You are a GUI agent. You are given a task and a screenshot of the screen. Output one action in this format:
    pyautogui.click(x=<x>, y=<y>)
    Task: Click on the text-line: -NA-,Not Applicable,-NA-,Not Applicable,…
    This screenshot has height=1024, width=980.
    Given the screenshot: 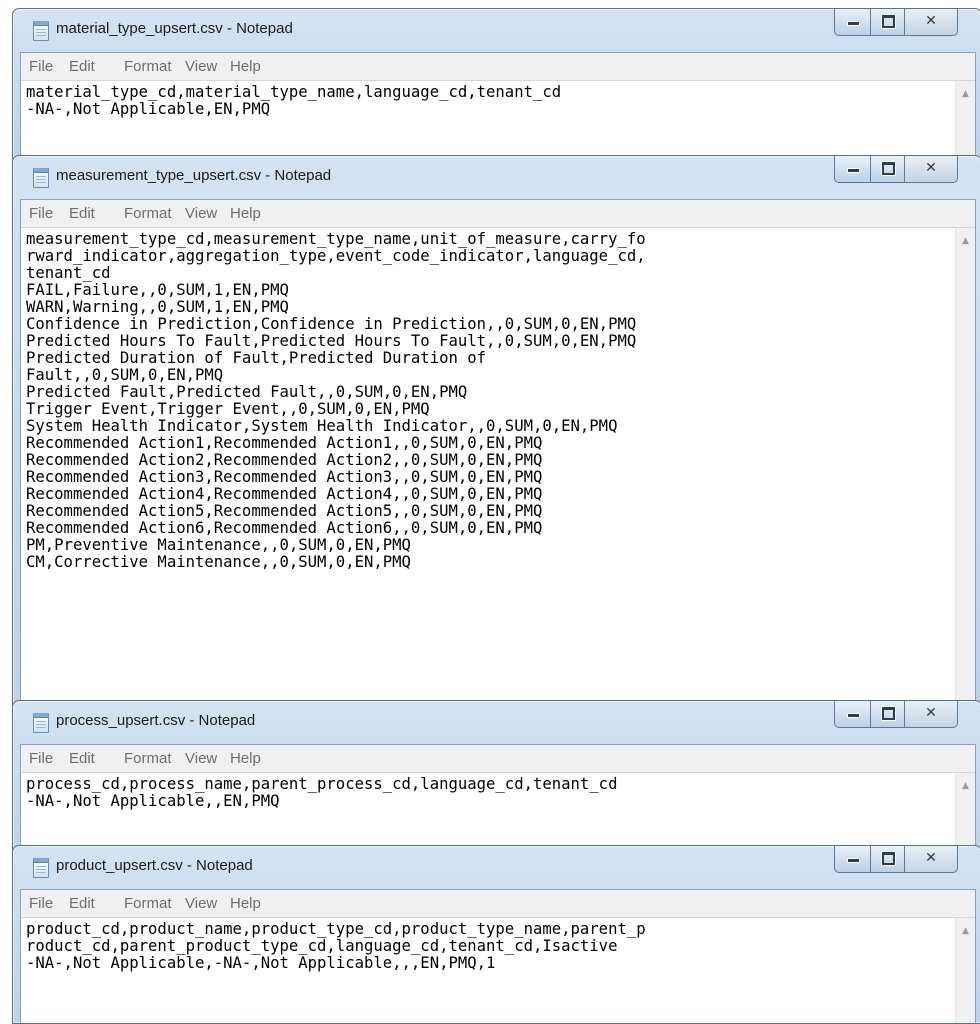 What is the action you would take?
    pyautogui.click(x=261, y=963)
    